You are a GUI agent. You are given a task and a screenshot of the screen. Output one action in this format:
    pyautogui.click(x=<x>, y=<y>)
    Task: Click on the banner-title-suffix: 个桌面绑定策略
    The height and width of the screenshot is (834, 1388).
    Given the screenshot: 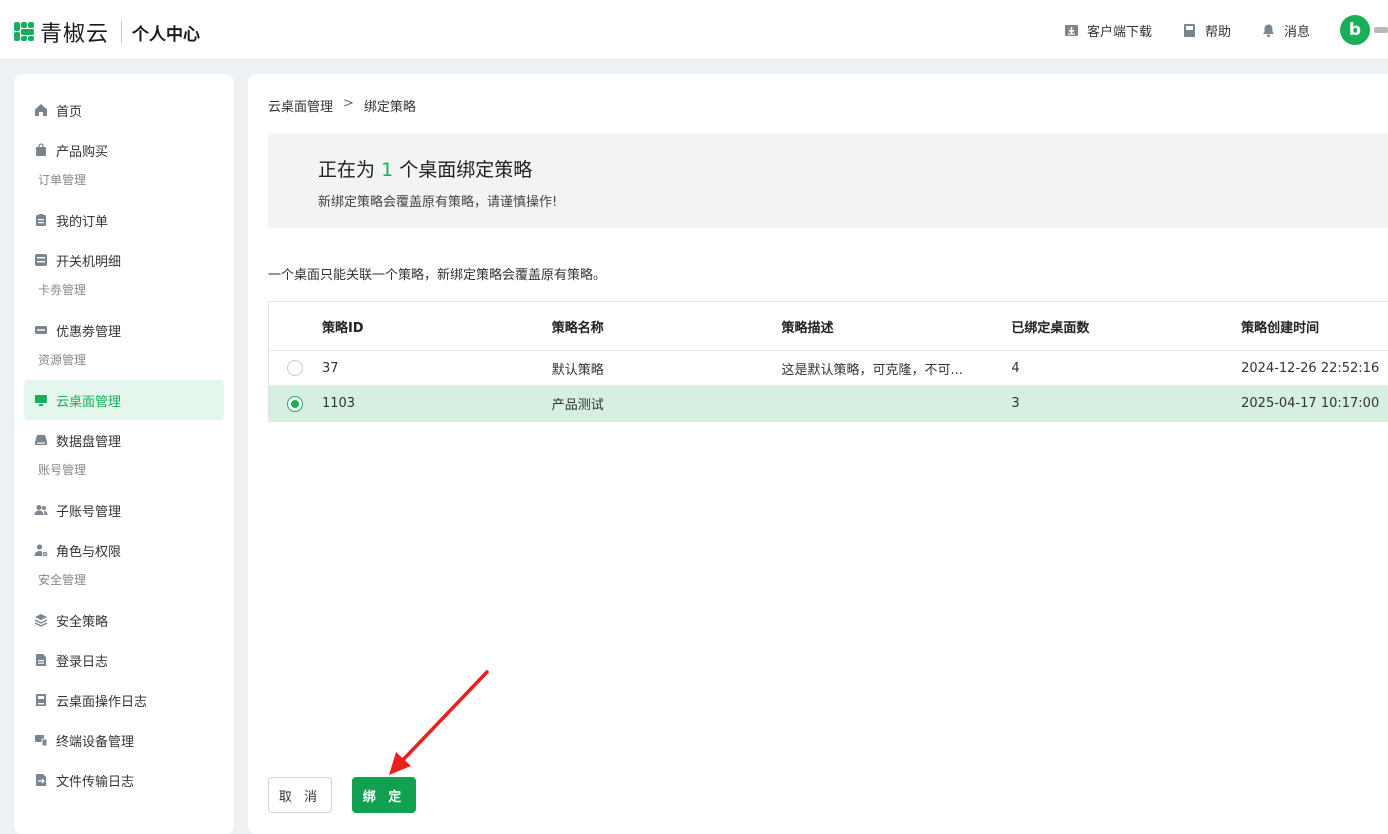 What is the action you would take?
    pyautogui.click(x=466, y=170)
    